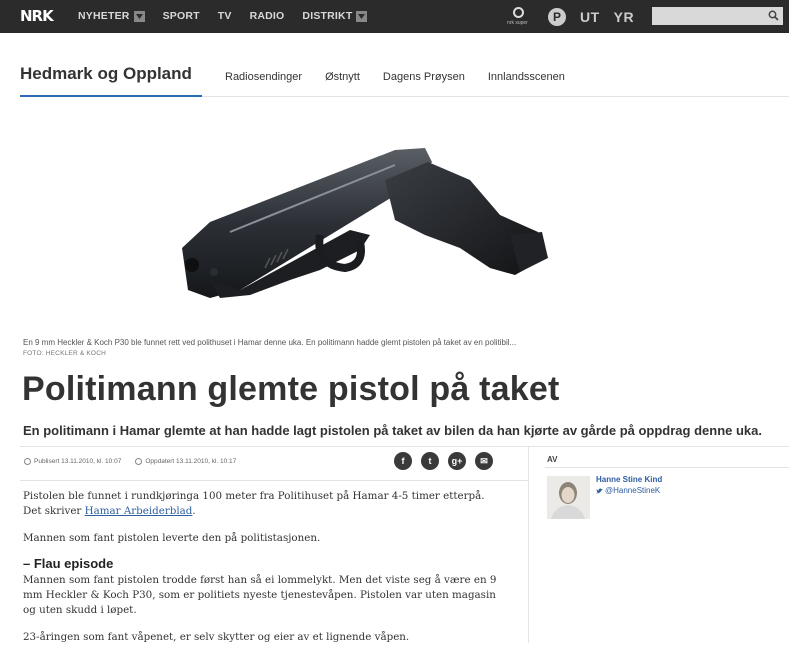  I want to click on nav-item-tv: TV, so click(225, 16).